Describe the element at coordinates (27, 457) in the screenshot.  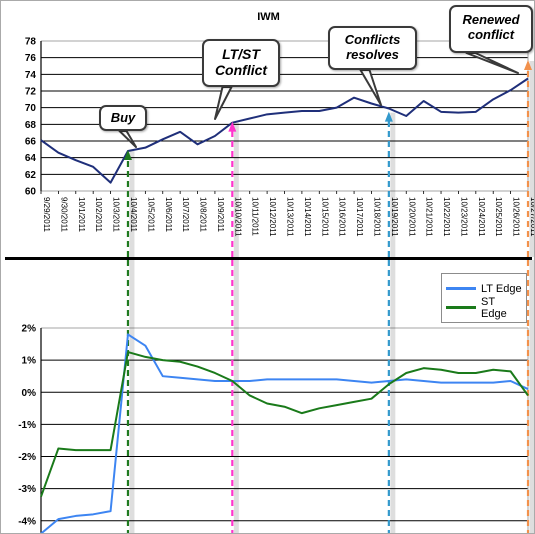
I see `y-axis-tick-label: -2%` at that location.